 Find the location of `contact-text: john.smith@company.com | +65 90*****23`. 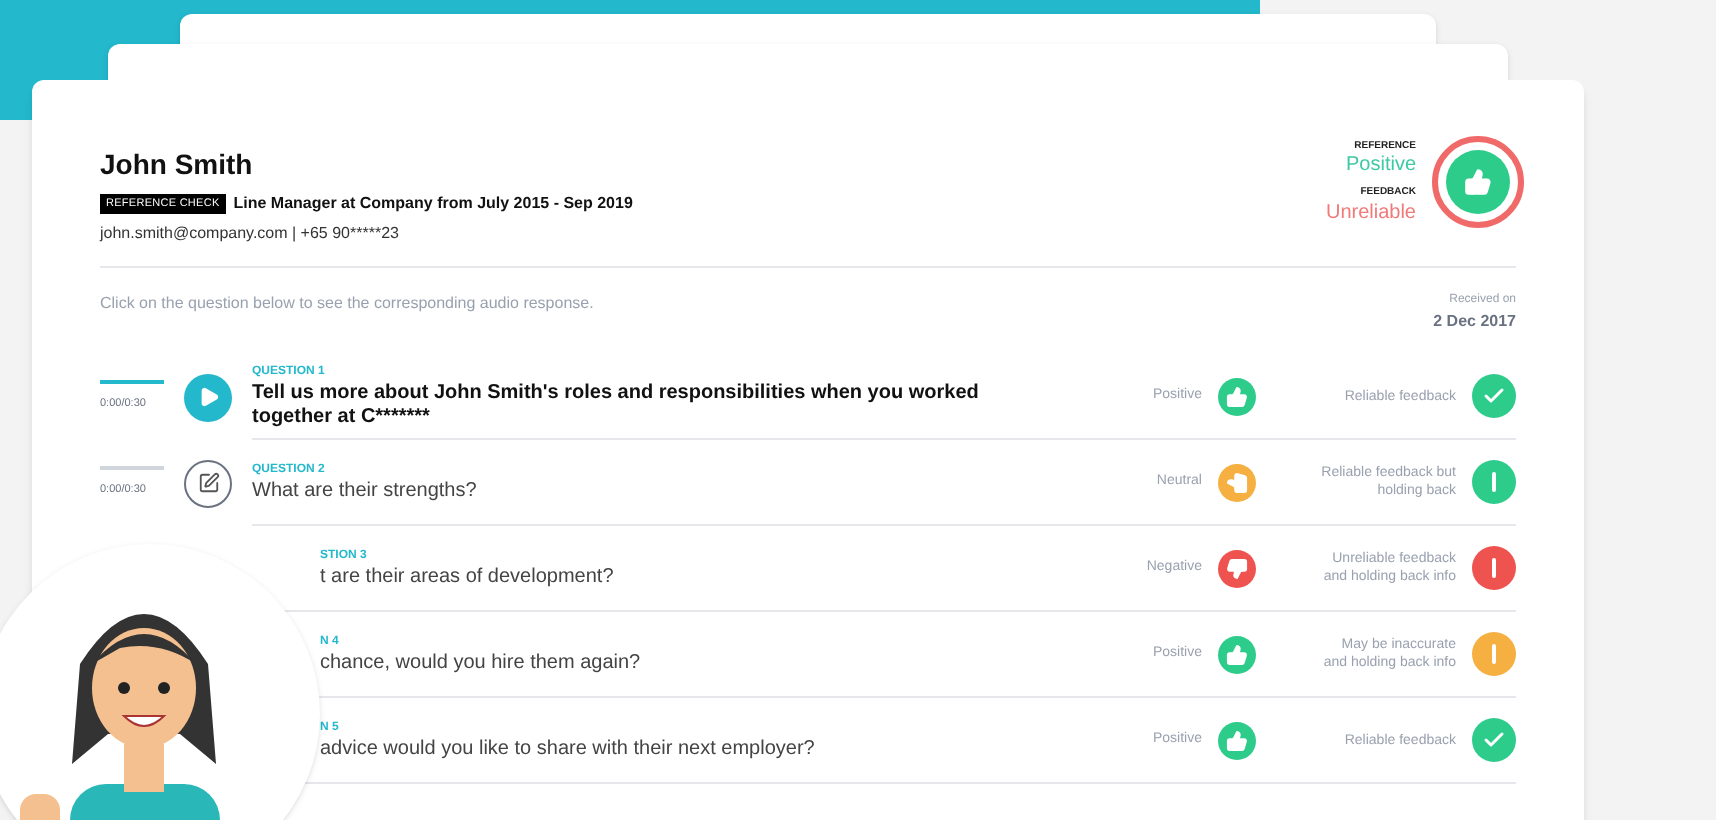

contact-text: john.smith@company.com | +65 90*****23 is located at coordinates (250, 234).